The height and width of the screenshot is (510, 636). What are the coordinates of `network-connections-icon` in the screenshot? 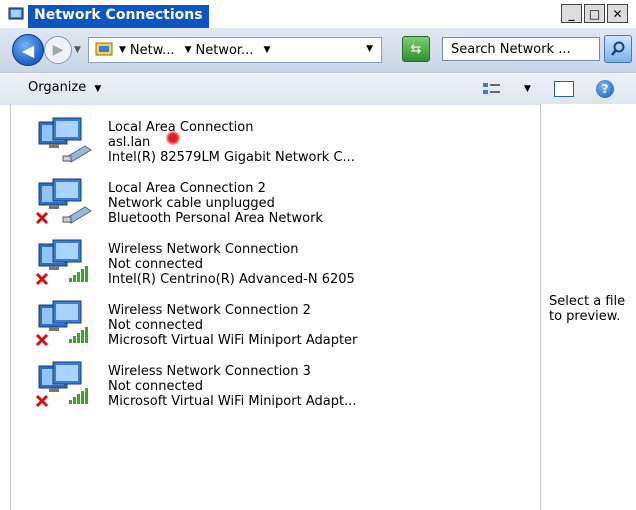 It's located at (16, 13).